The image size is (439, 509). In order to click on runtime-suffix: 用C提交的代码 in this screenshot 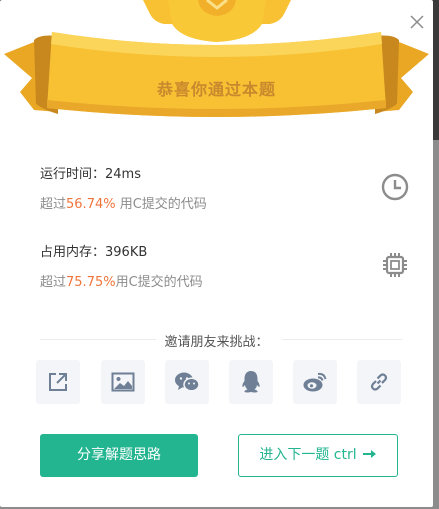, I will do `click(161, 204)`.